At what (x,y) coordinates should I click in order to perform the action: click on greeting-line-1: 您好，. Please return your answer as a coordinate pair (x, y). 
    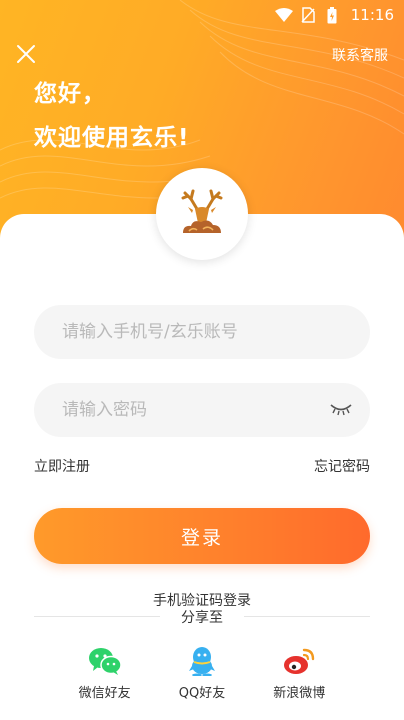
    Looking at the image, I should click on (70, 94).